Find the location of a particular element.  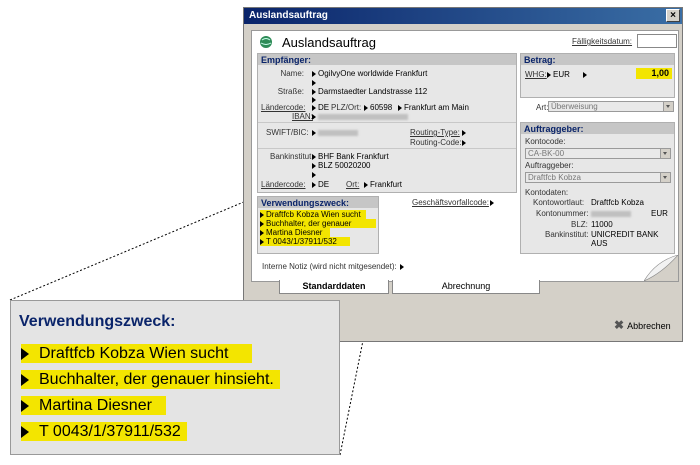

faelligkeit-label: Fälligkeitsdatum: is located at coordinates (602, 41).